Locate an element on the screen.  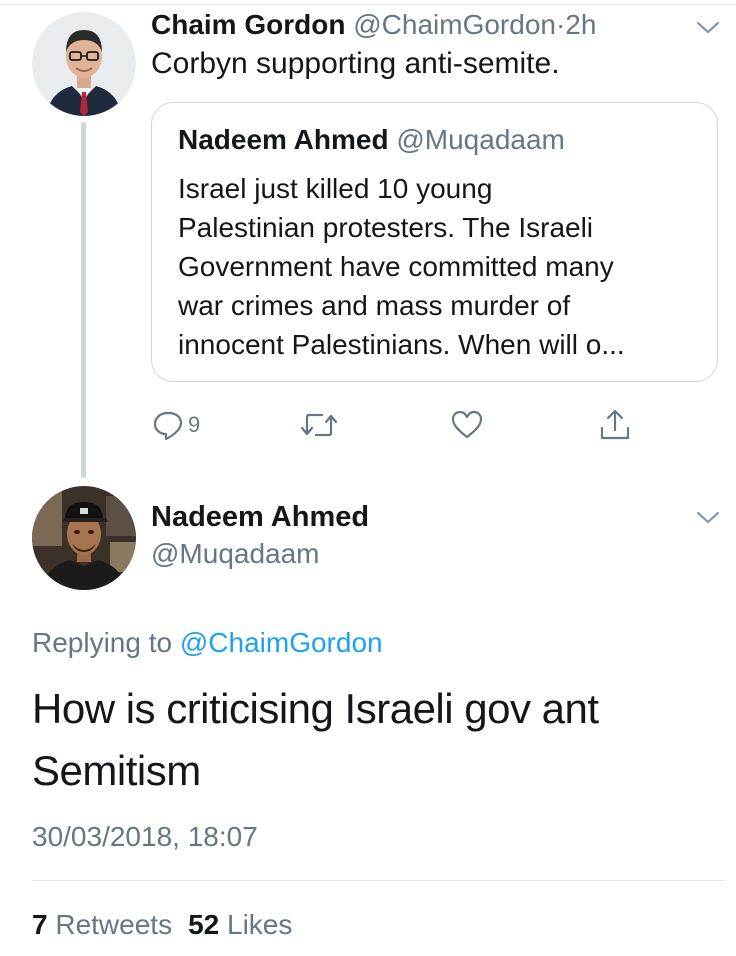
reply-icon is located at coordinates (168, 426).